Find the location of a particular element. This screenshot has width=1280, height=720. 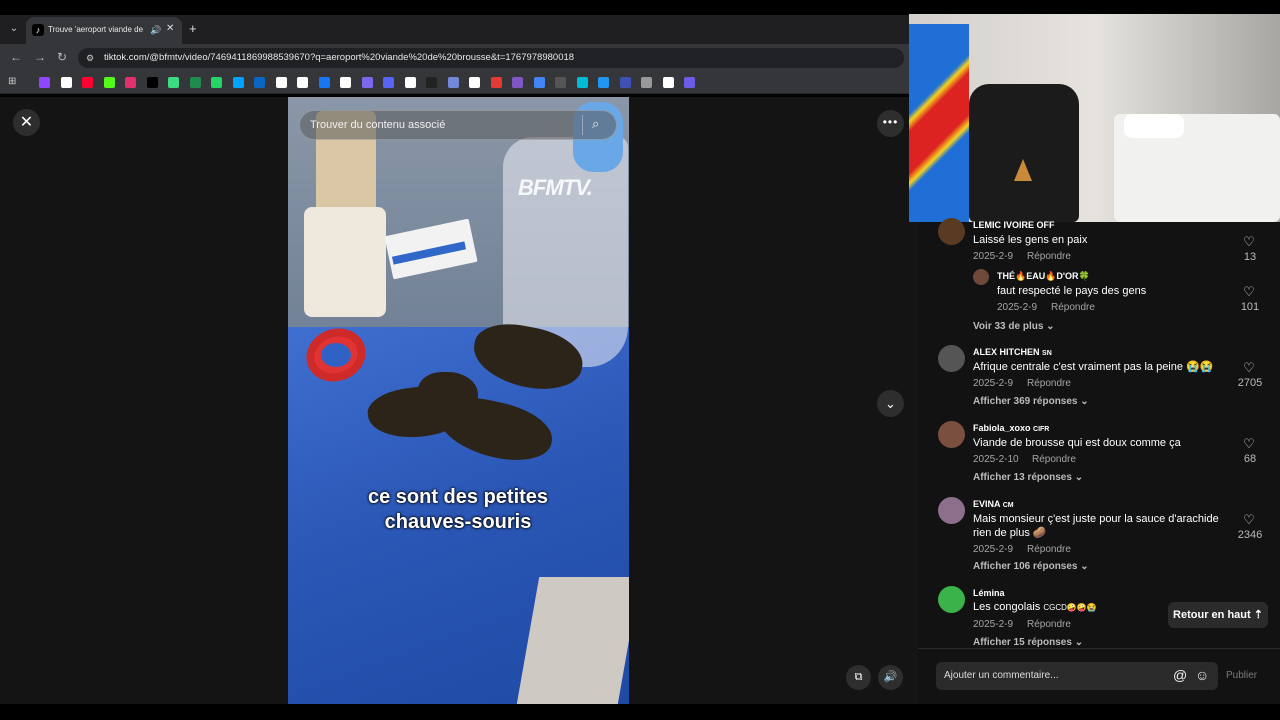

expander-label: Afficher 369 réponses is located at coordinates (1025, 401).